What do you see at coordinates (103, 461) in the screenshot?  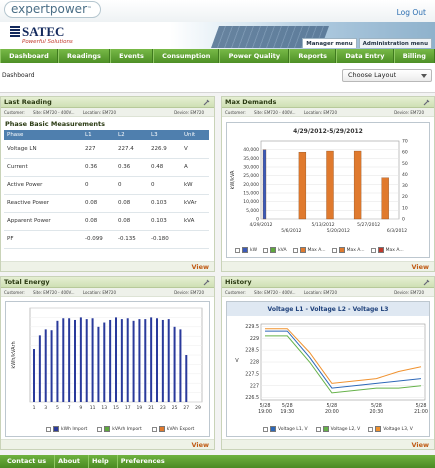 I see `help-link: Help` at bounding box center [103, 461].